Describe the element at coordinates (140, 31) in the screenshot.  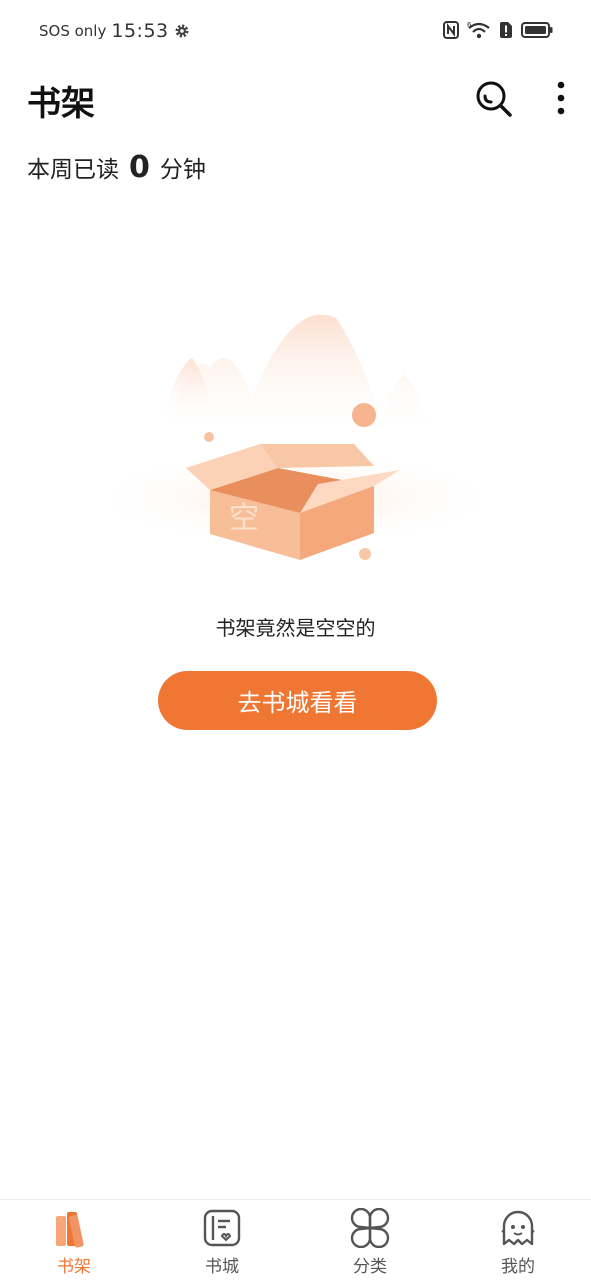
I see `status-time: 15:53` at that location.